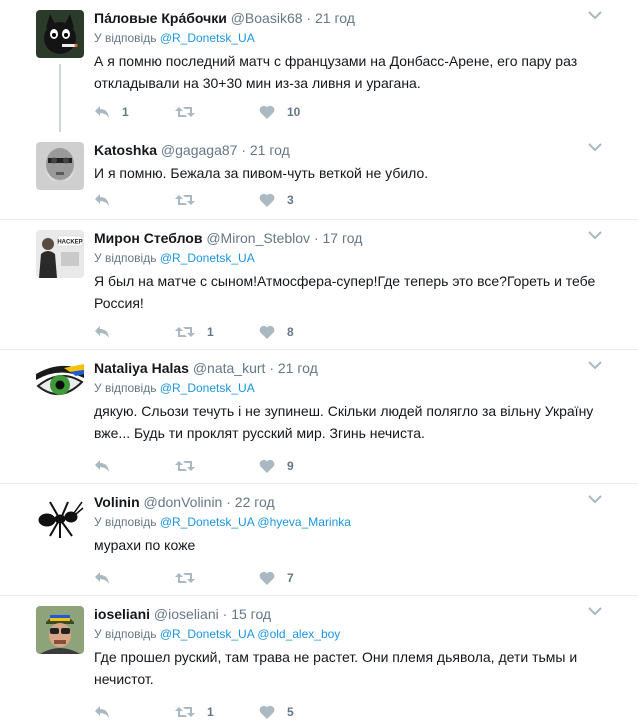 The width and height of the screenshot is (638, 726). Describe the element at coordinates (60, 254) in the screenshot. I see `avatar: HACKEP` at that location.